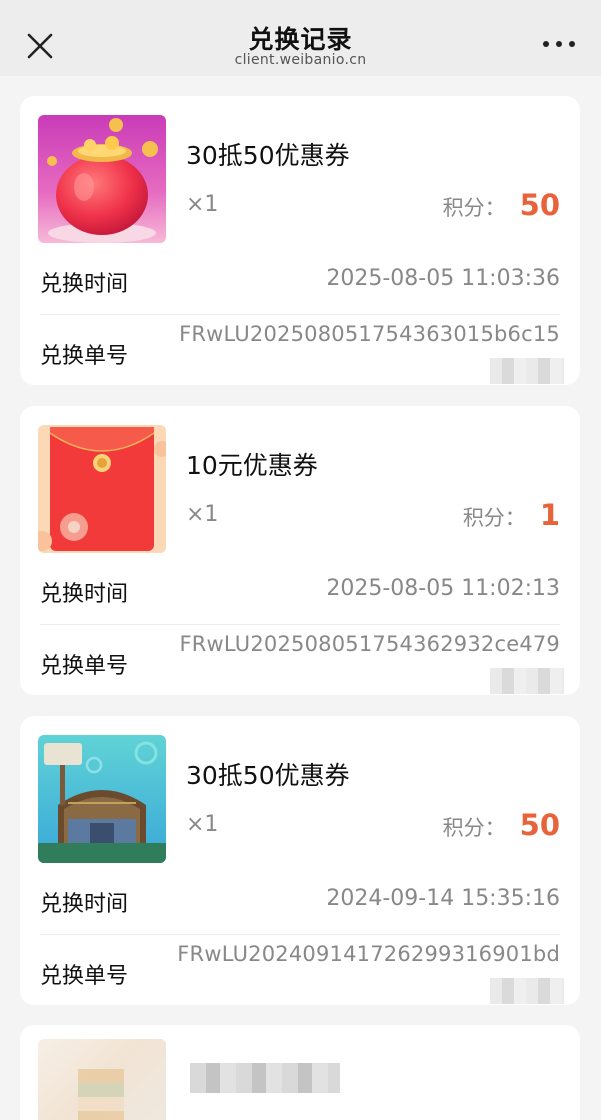  I want to click on blurred-coupon-name, so click(265, 1078).